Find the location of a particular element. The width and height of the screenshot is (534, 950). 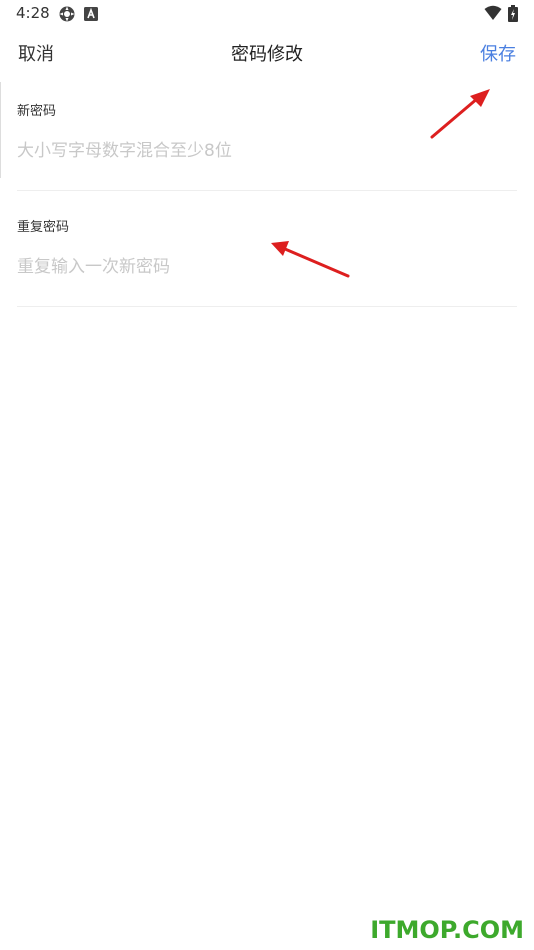

annotation-arrows is located at coordinates (380, 183).